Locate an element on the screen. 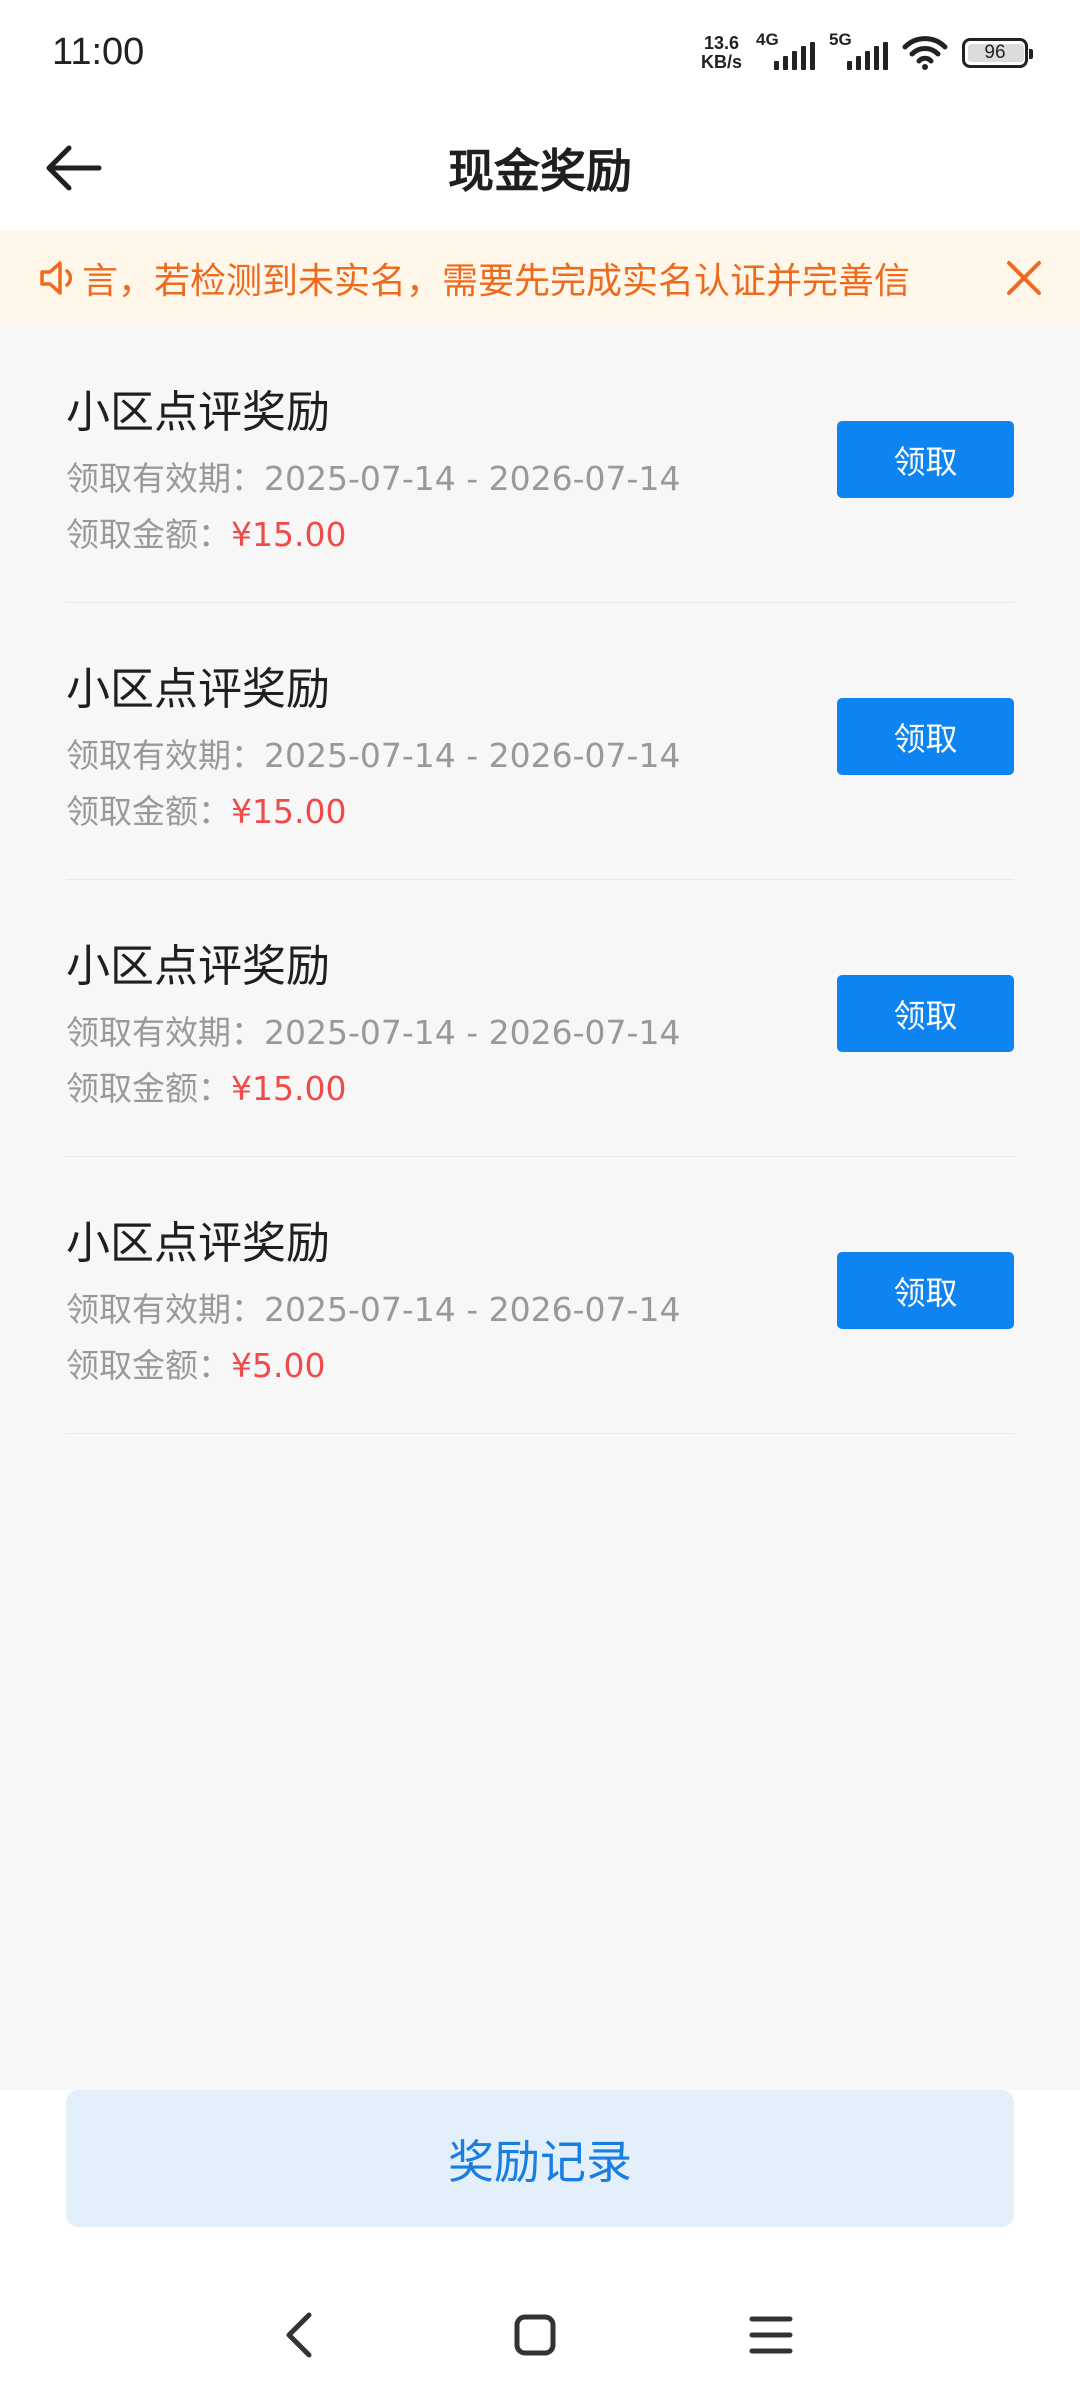  reward-records-button: 奖励记录 is located at coordinates (540, 2158).